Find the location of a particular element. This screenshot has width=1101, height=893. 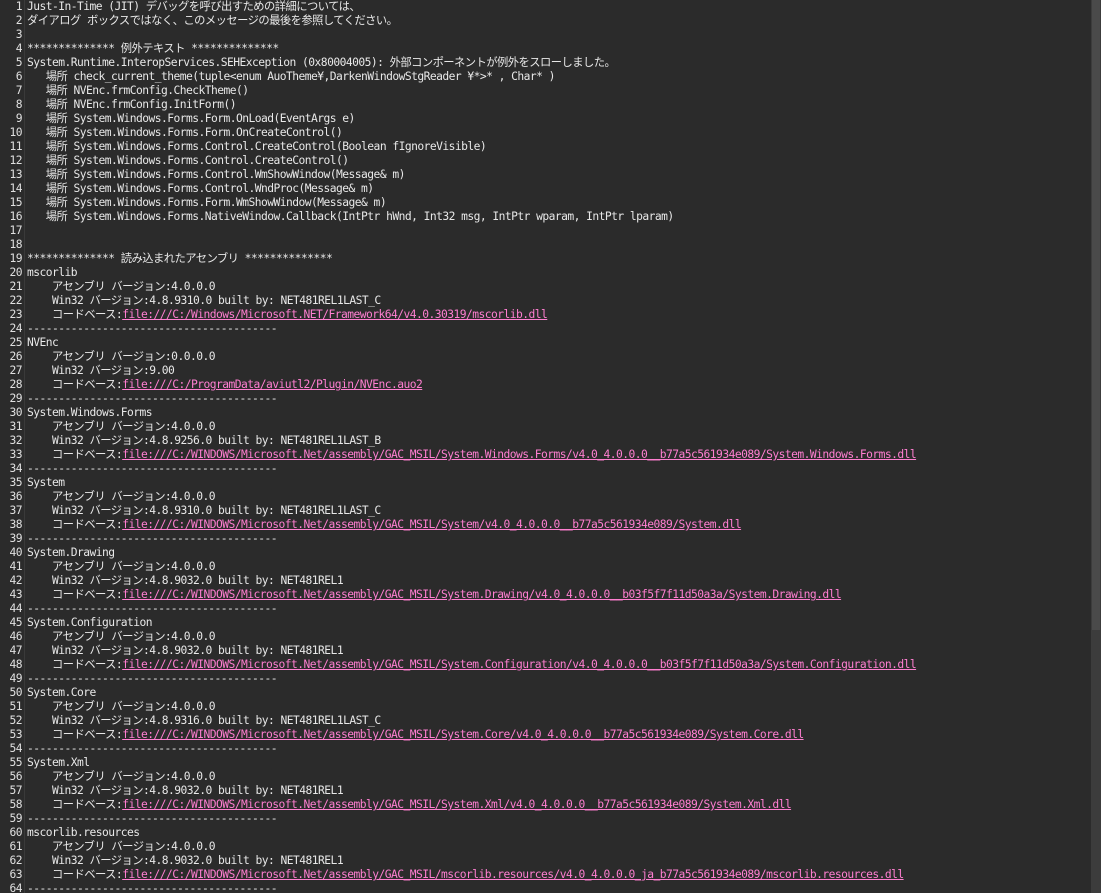

line-content is located at coordinates (557, 245).